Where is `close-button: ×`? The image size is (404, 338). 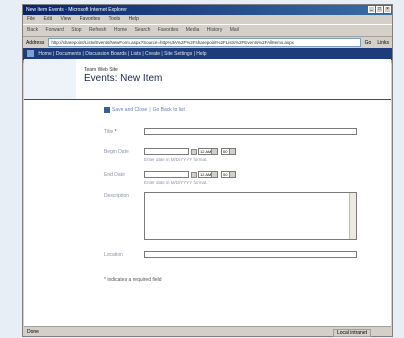
close-button: × is located at coordinates (387, 9).